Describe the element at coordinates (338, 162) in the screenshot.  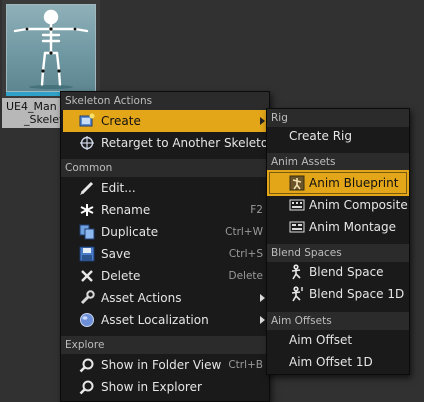
I see `section-header-anim-assets: Anim Assets` at that location.